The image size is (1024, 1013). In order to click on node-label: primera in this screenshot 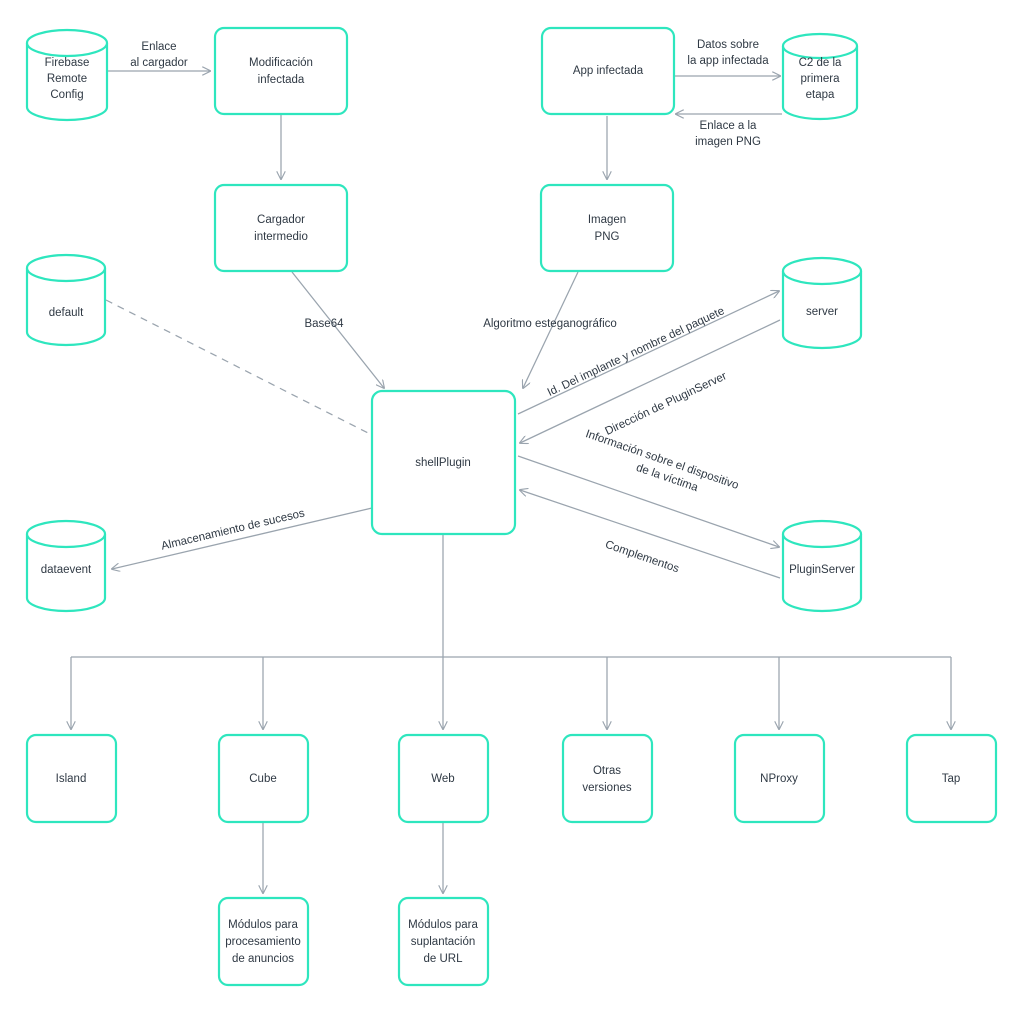, I will do `click(821, 79)`.